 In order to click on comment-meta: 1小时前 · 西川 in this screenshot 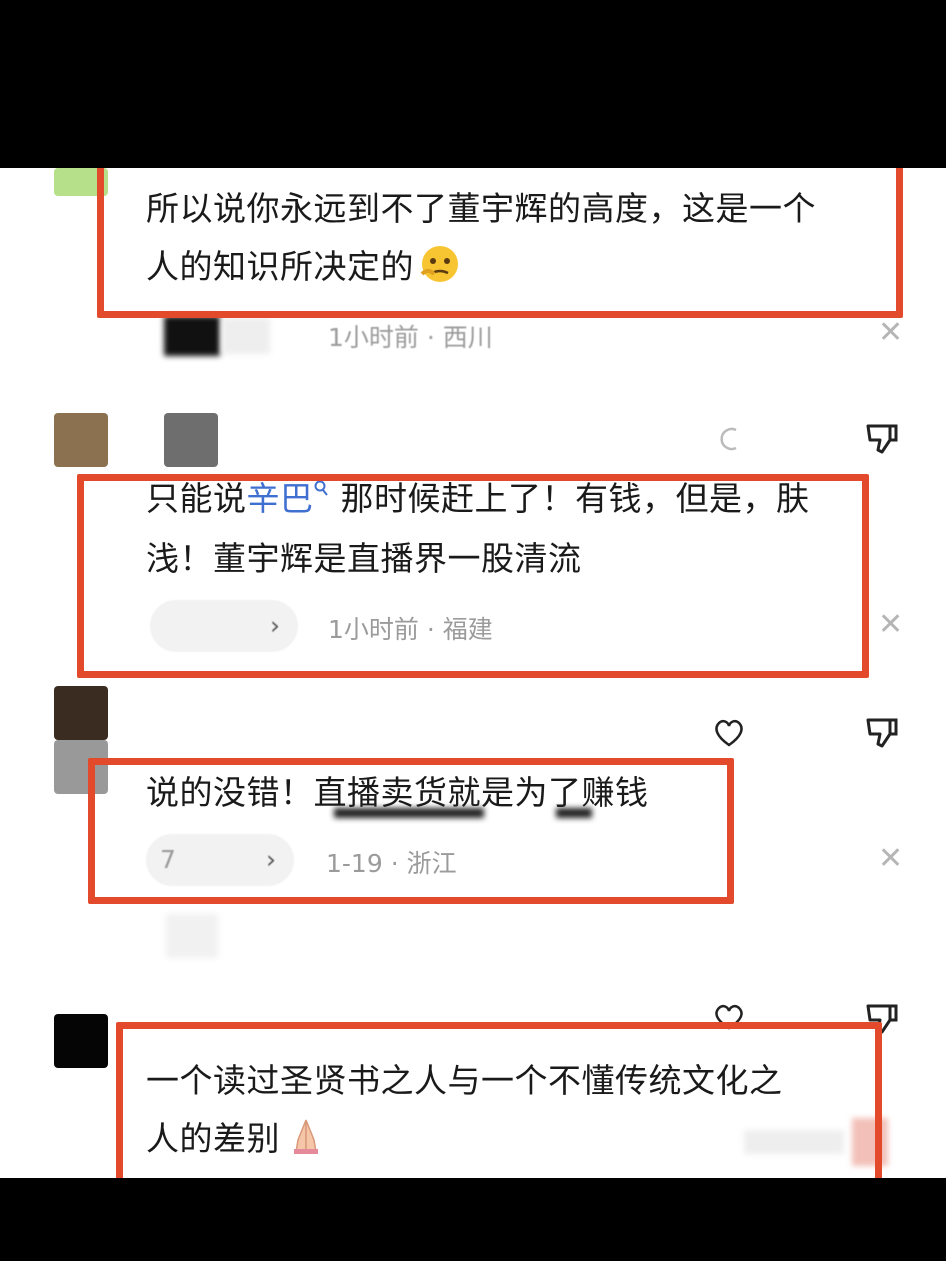, I will do `click(410, 336)`.